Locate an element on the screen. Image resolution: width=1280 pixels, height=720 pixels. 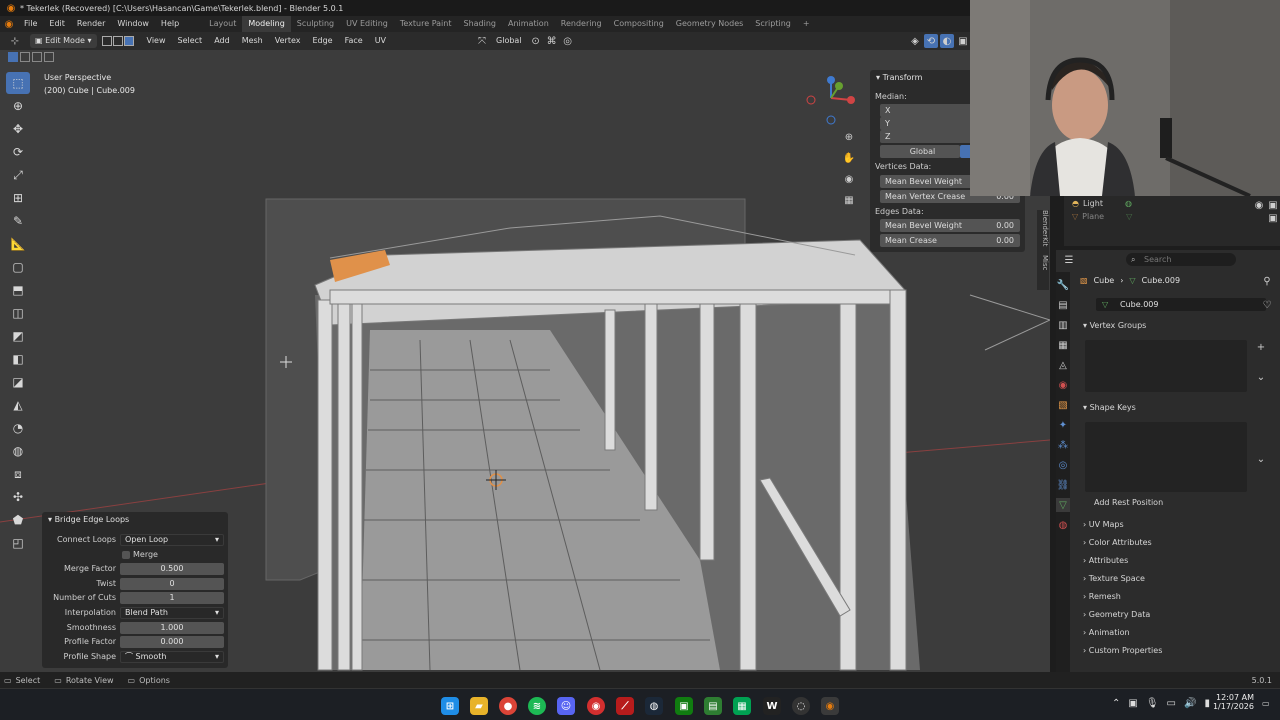
snap-icon: ⌘ is located at coordinates (552, 41).